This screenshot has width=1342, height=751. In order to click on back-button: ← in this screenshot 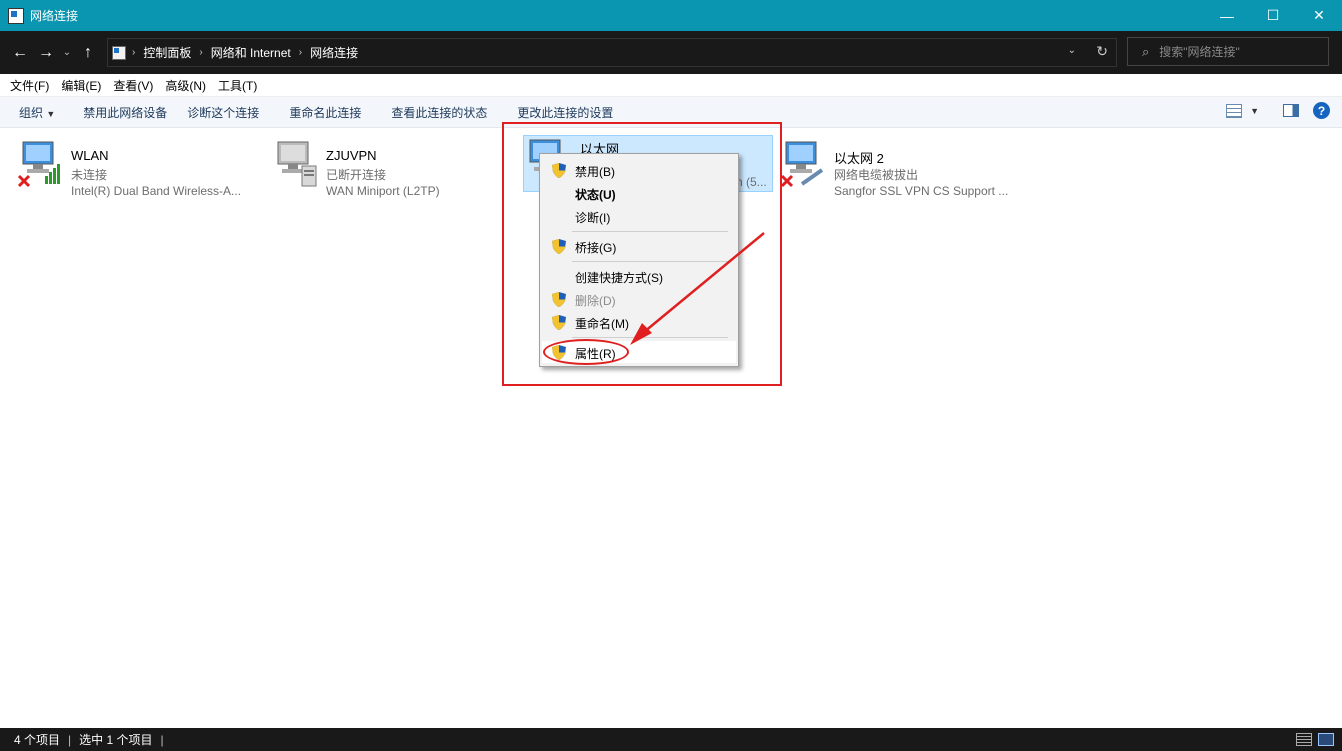, I will do `click(20, 53)`.